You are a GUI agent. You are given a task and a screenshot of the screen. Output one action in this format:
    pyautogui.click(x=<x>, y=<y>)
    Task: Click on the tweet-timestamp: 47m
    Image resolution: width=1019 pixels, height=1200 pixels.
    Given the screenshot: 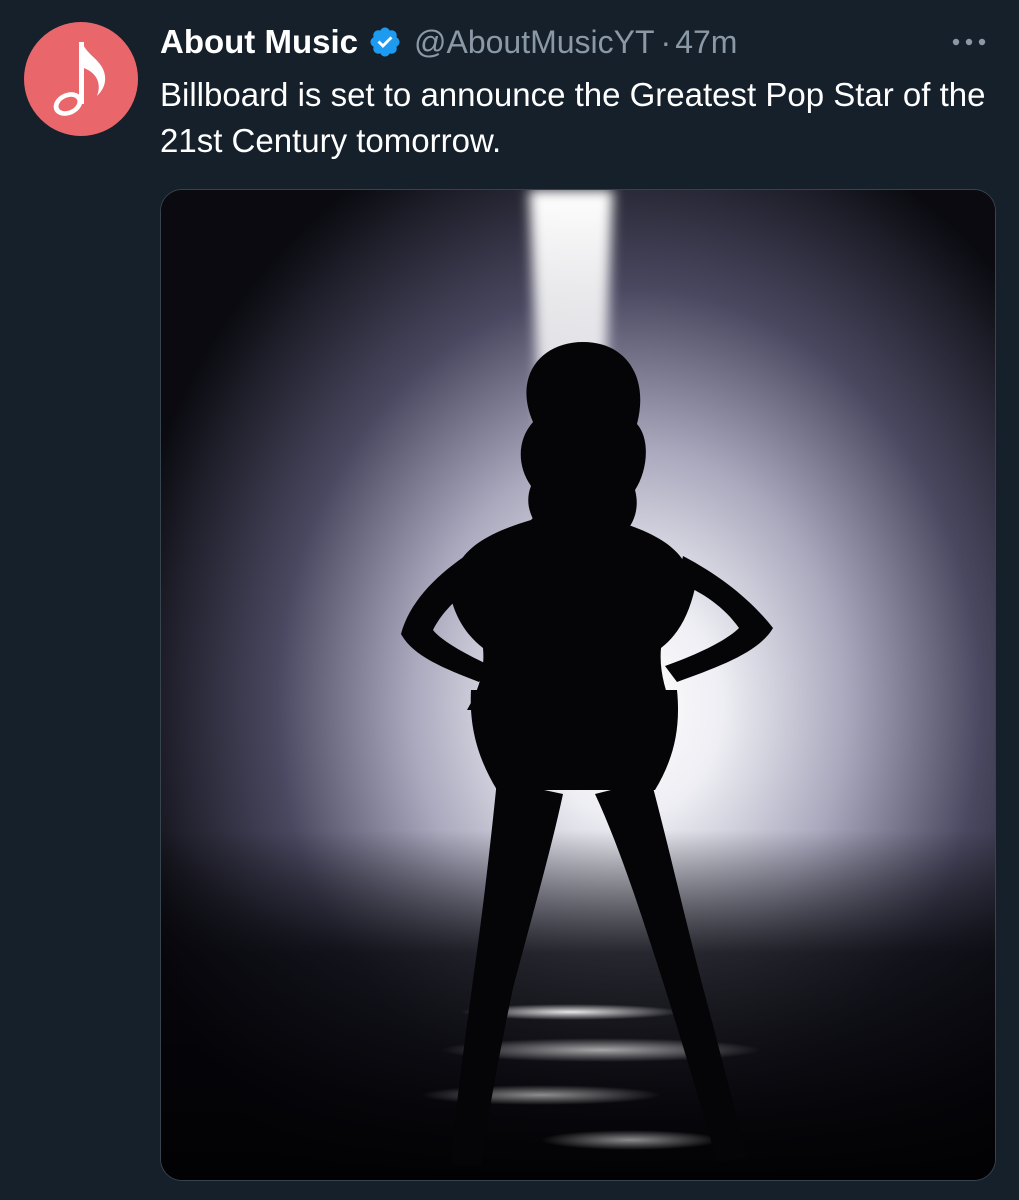 What is the action you would take?
    pyautogui.click(x=706, y=42)
    